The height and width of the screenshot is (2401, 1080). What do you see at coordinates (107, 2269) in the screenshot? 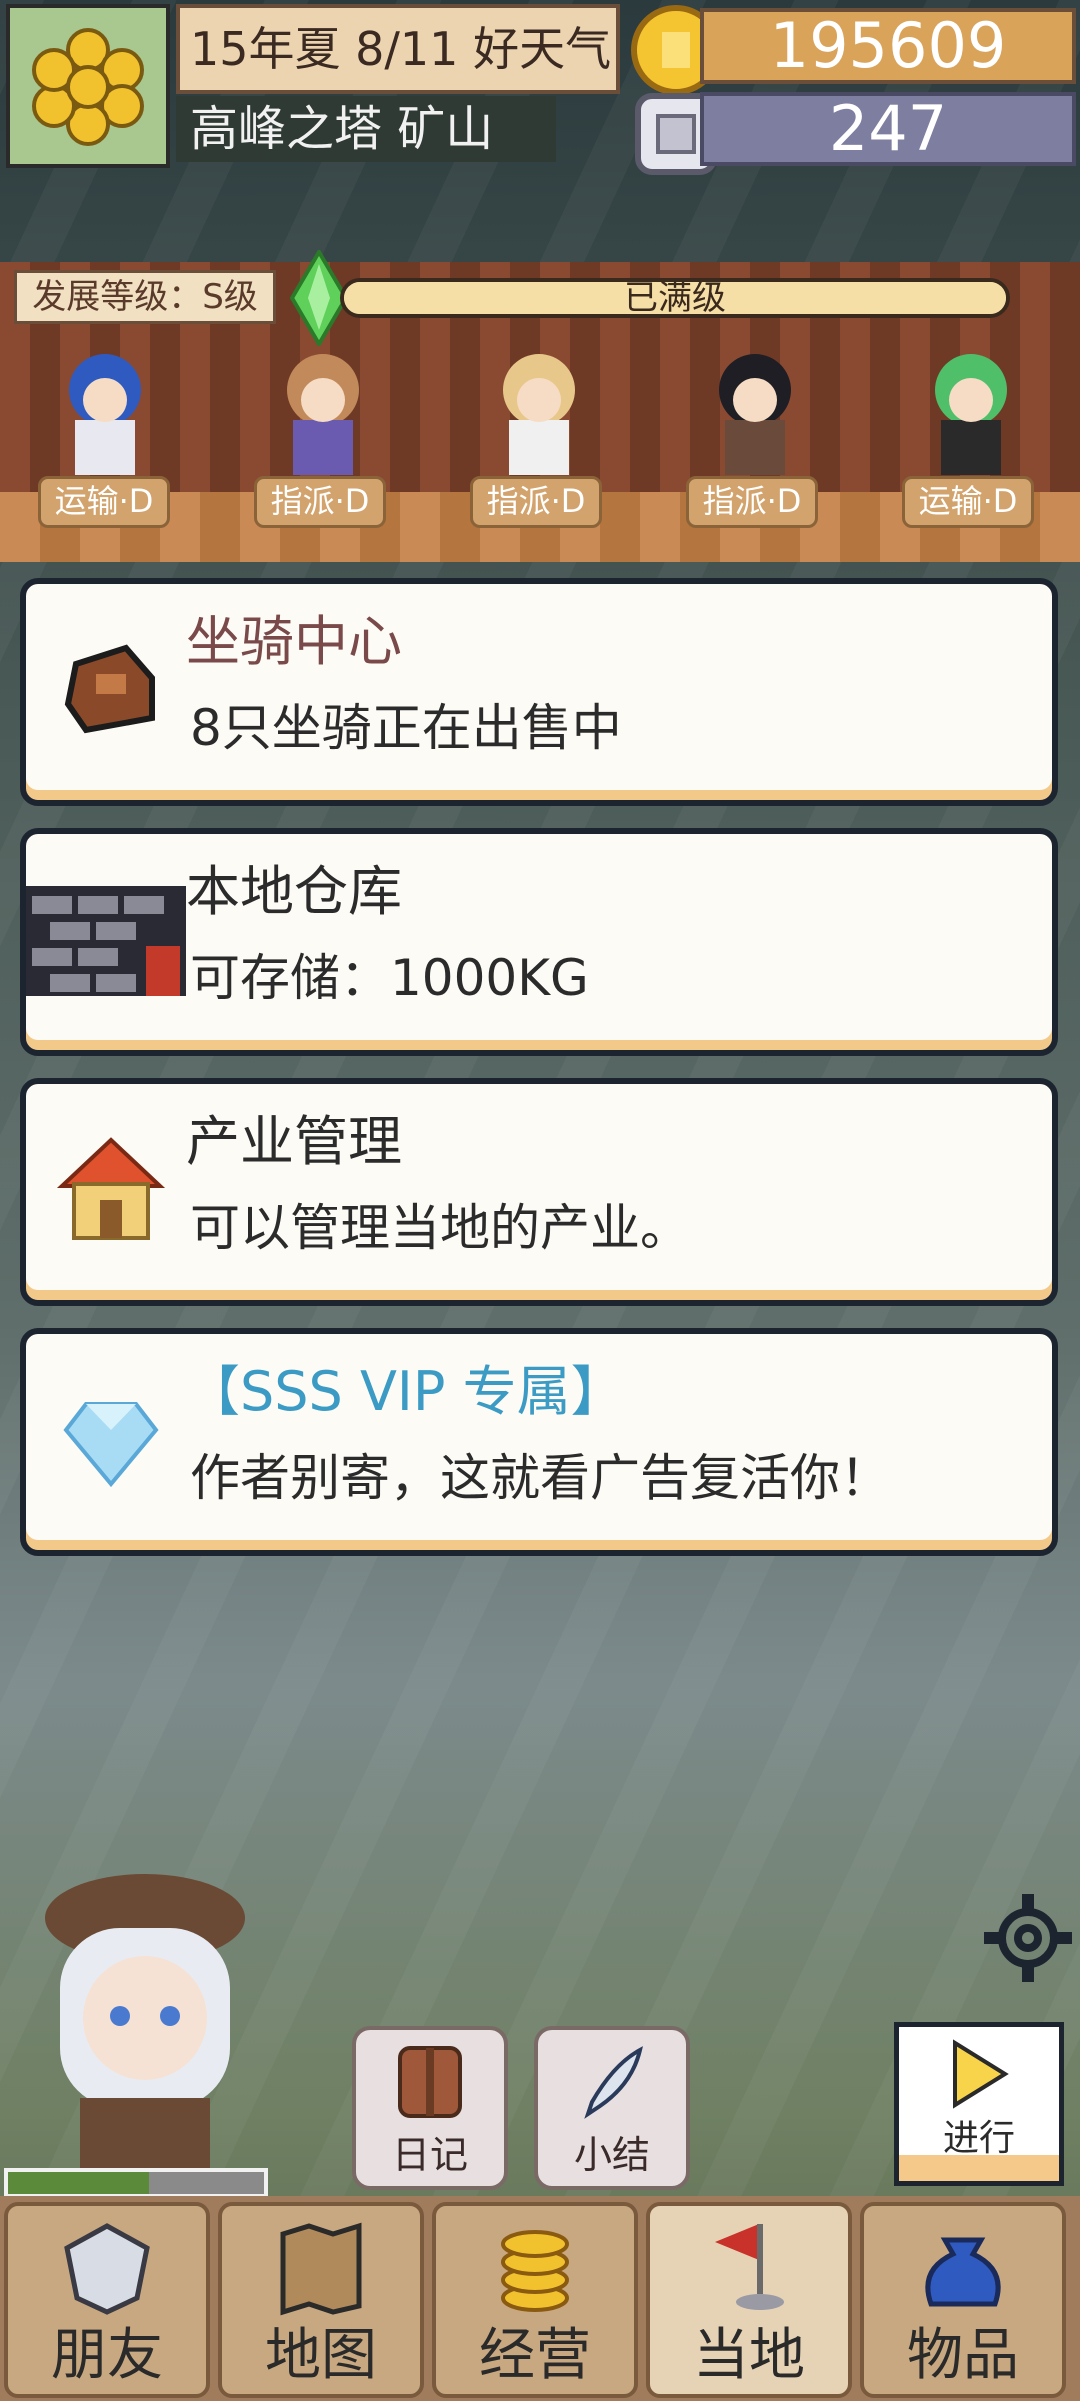
I see `shield-icon` at bounding box center [107, 2269].